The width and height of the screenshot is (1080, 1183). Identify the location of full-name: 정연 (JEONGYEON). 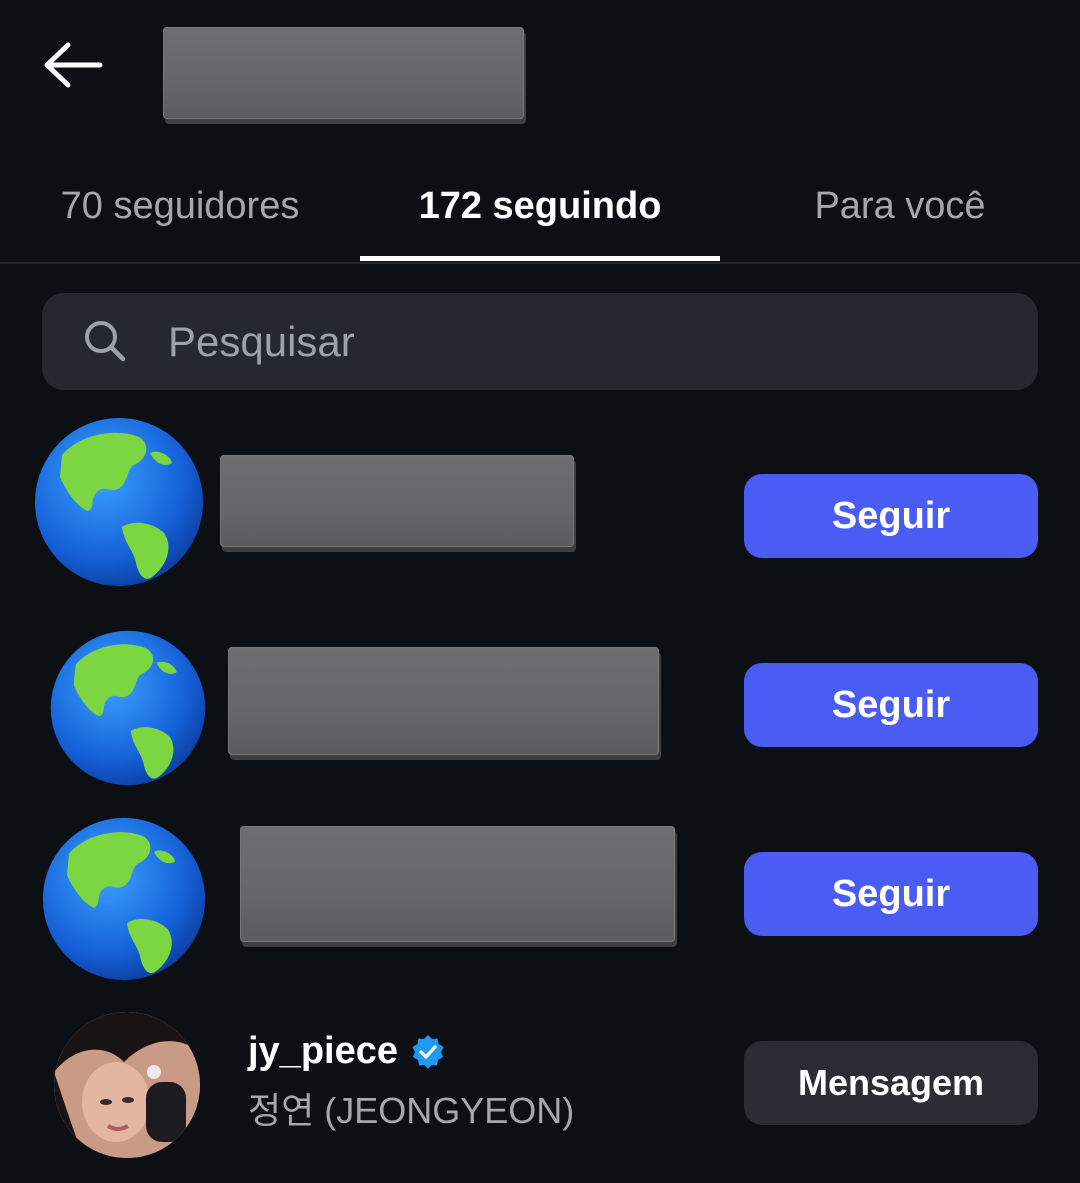
(411, 1110).